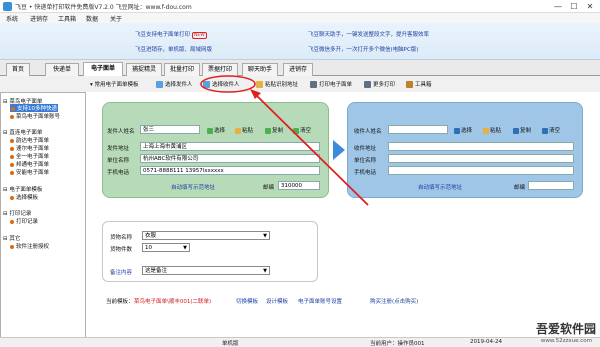 This screenshot has height=347, width=600. Describe the element at coordinates (220, 69) in the screenshot. I see `tab-receipt-print: 票据打印` at that location.